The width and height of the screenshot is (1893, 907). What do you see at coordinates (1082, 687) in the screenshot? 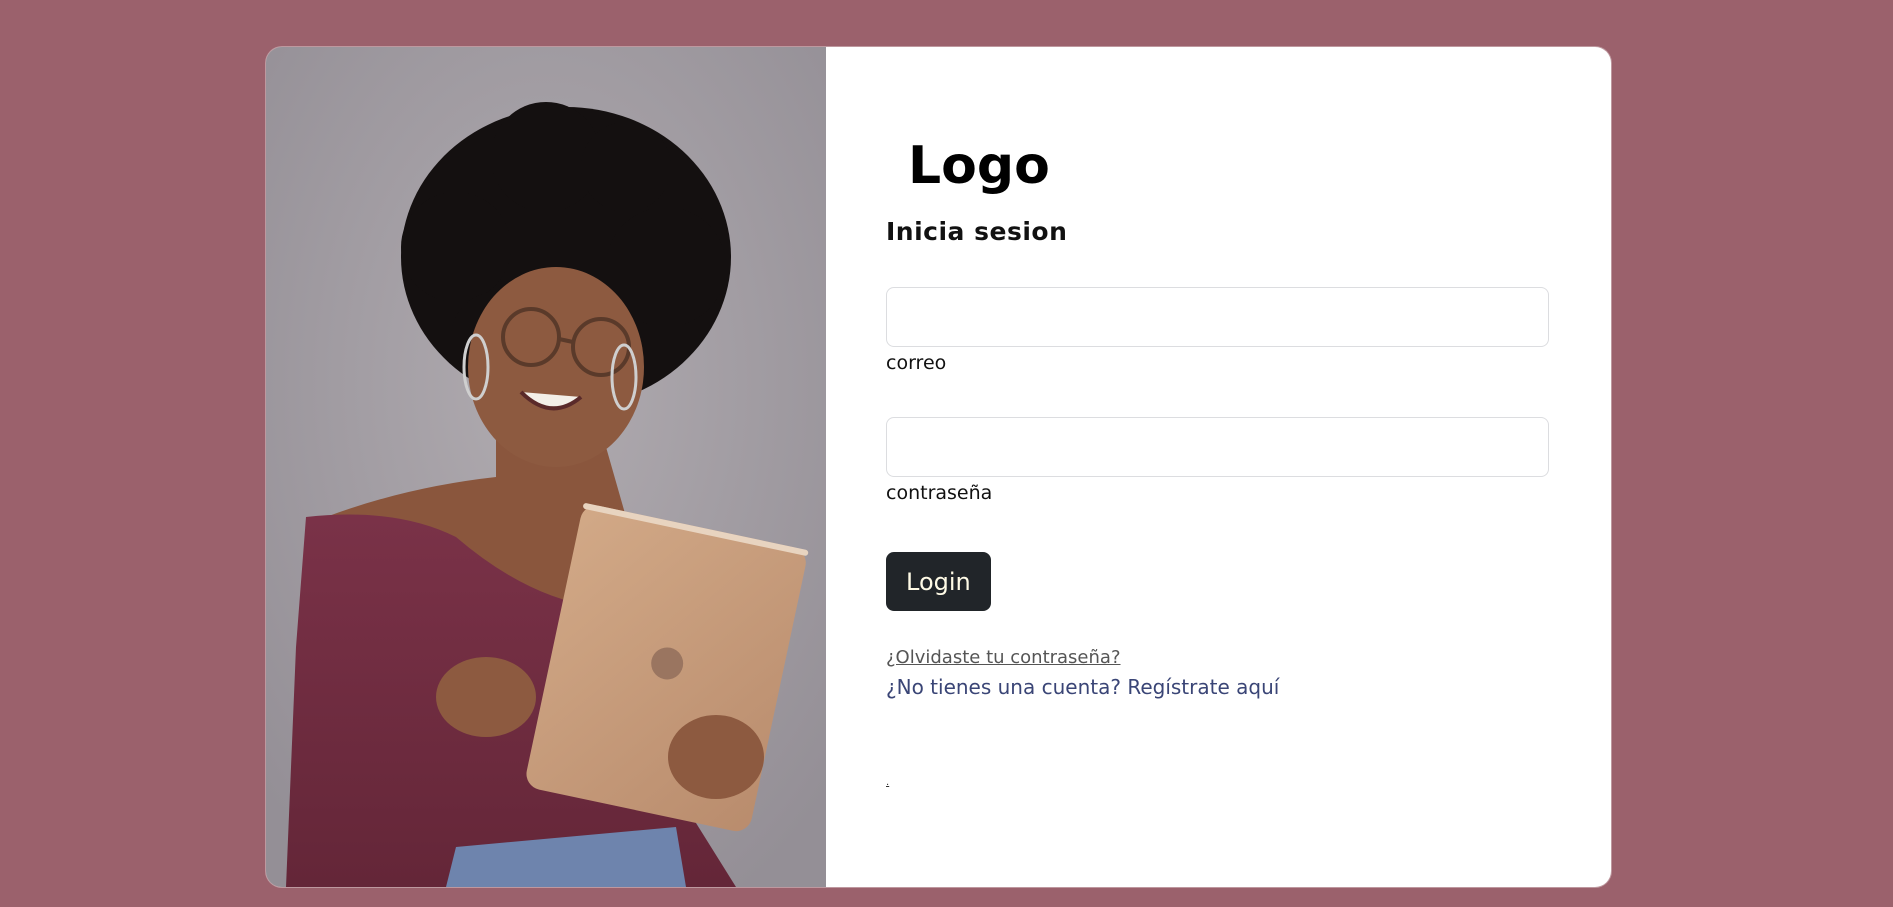
I see `register-link: ¿No tienes una cuenta? Regístrate aquí` at bounding box center [1082, 687].